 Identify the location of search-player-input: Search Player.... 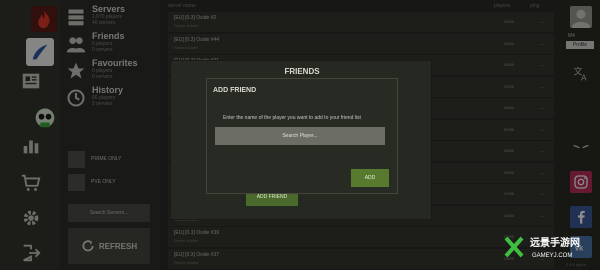
(300, 136).